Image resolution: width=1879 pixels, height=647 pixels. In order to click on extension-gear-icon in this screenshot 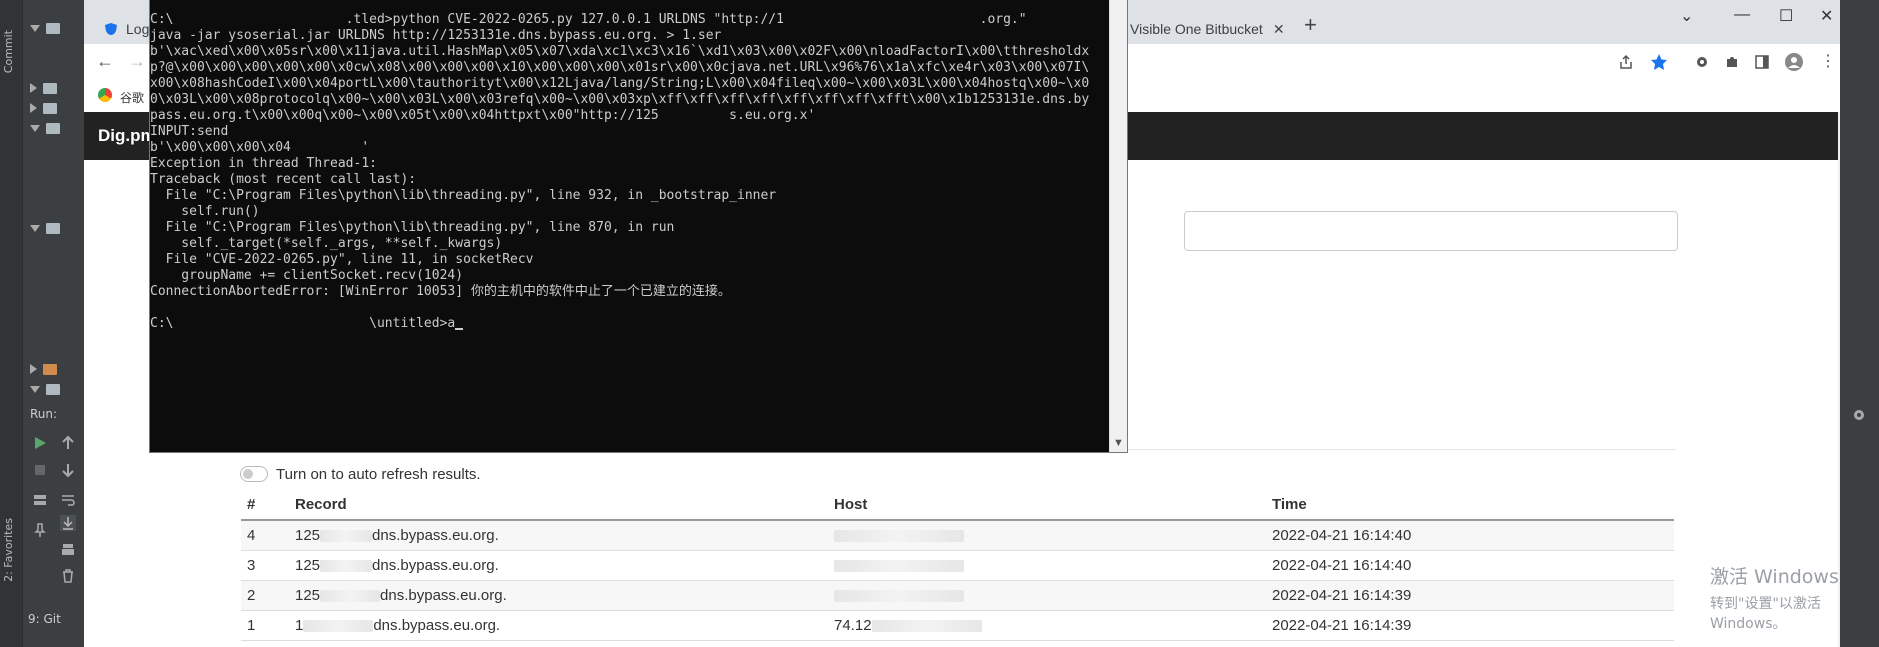, I will do `click(1702, 62)`.